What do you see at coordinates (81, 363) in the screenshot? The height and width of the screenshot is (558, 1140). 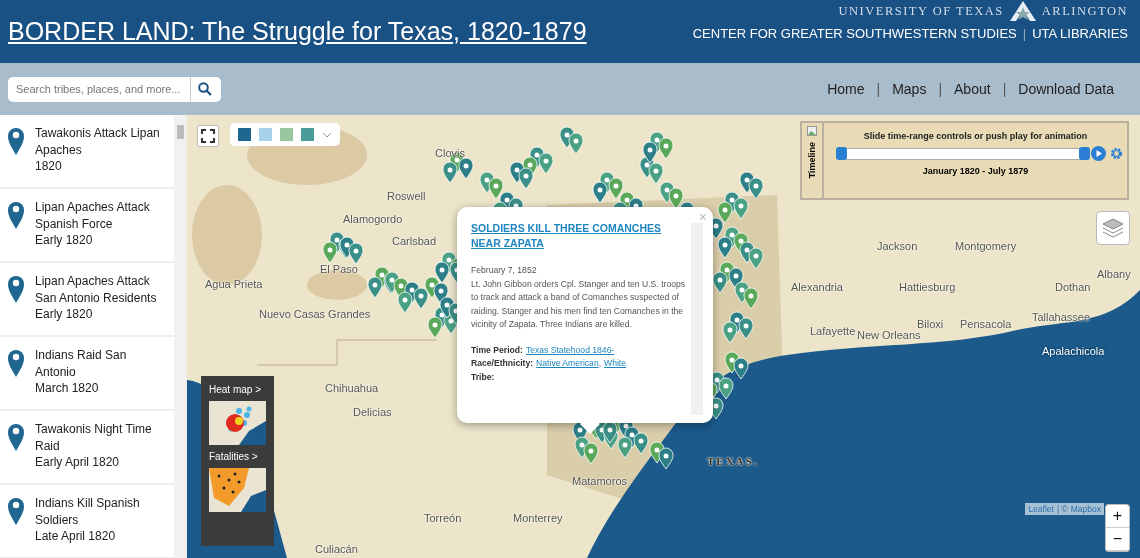 I see `event-title: Indians Raid San Antonio` at bounding box center [81, 363].